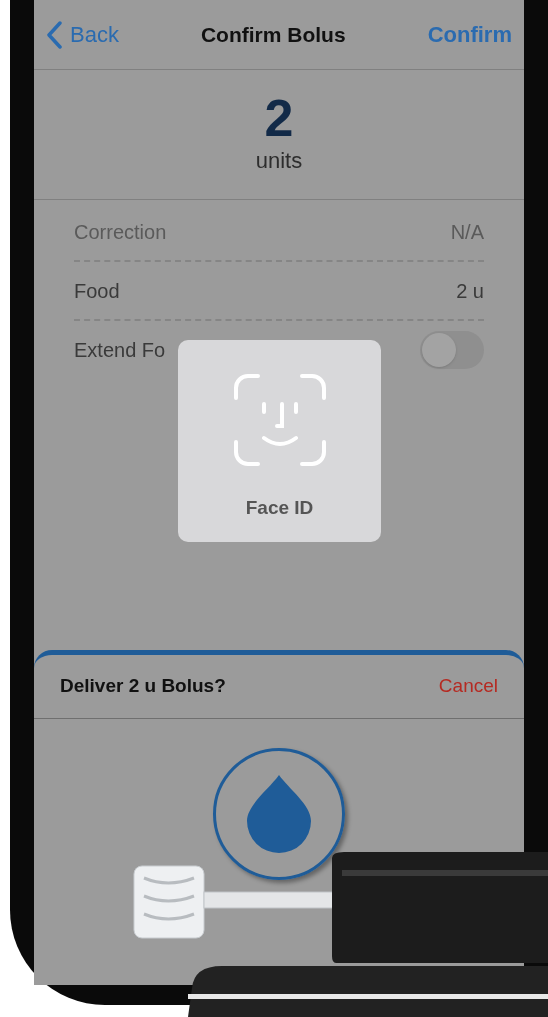  What do you see at coordinates (468, 686) in the screenshot?
I see `cancel-button: Cancel` at bounding box center [468, 686].